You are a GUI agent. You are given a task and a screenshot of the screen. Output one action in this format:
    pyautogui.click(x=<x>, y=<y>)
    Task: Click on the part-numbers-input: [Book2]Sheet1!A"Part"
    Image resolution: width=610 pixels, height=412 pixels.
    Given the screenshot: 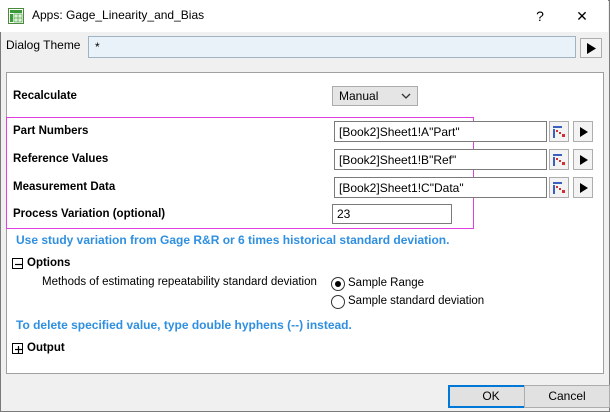 What is the action you would take?
    pyautogui.click(x=440, y=131)
    